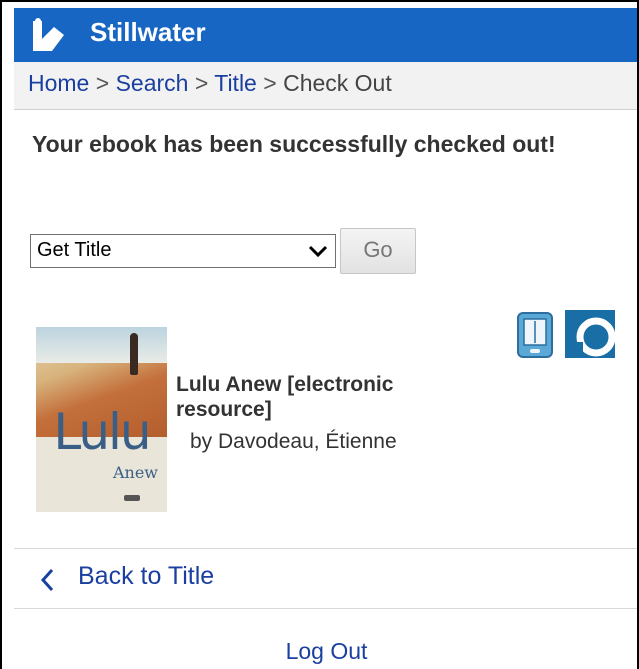 This screenshot has width=639, height=669. What do you see at coordinates (325, 578) in the screenshot?
I see `back-to-title-link: Back to Title` at bounding box center [325, 578].